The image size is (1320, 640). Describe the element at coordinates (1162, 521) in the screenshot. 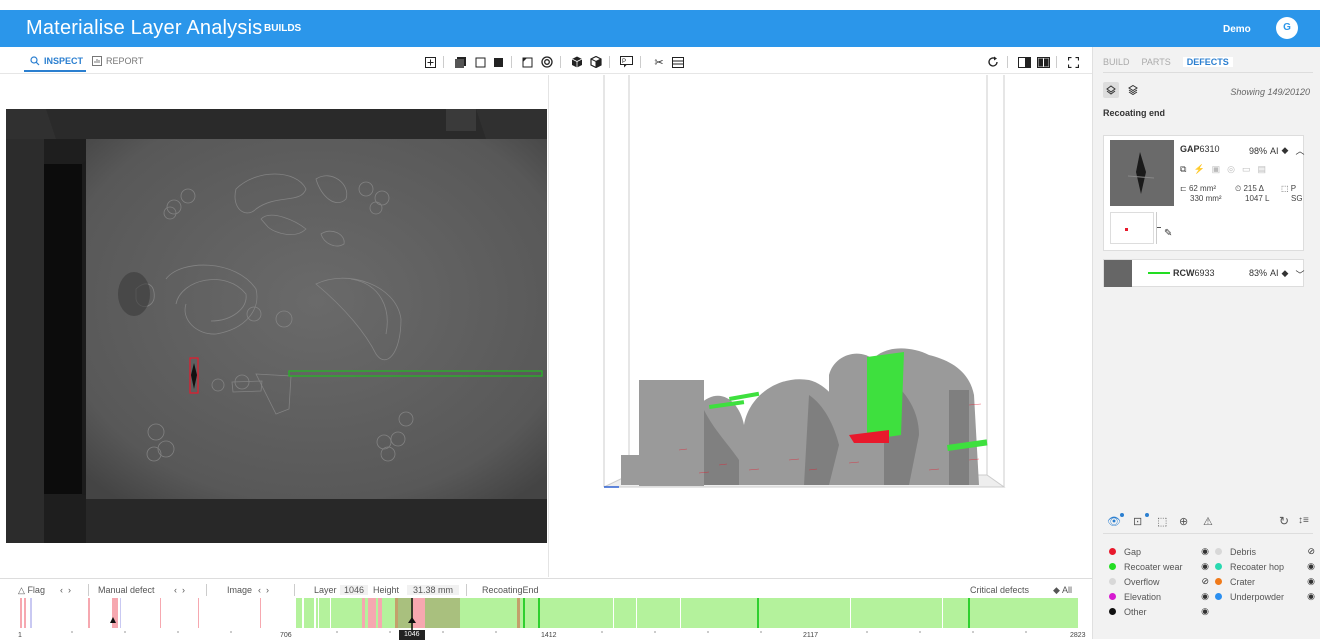

I see `selection-icon: ⬚` at that location.